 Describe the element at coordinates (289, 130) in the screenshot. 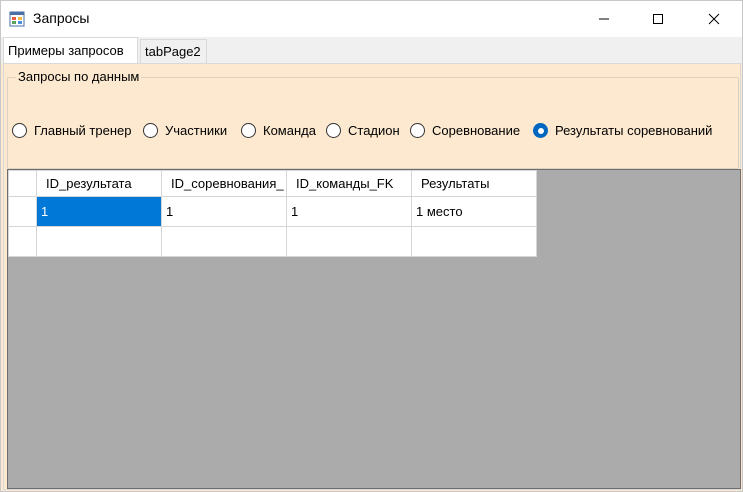

I see `radio-team-label: Команда` at that location.